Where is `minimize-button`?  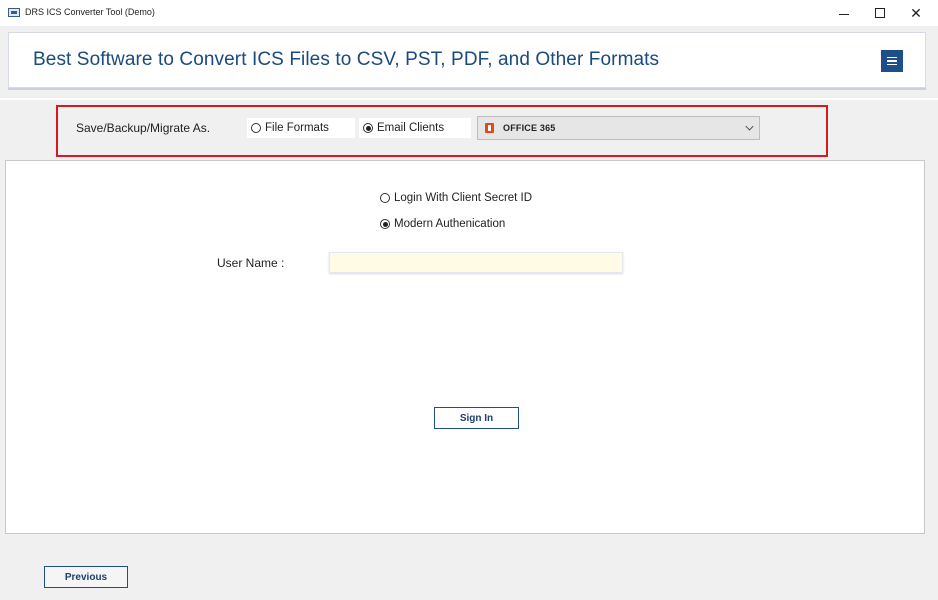 minimize-button is located at coordinates (844, 13).